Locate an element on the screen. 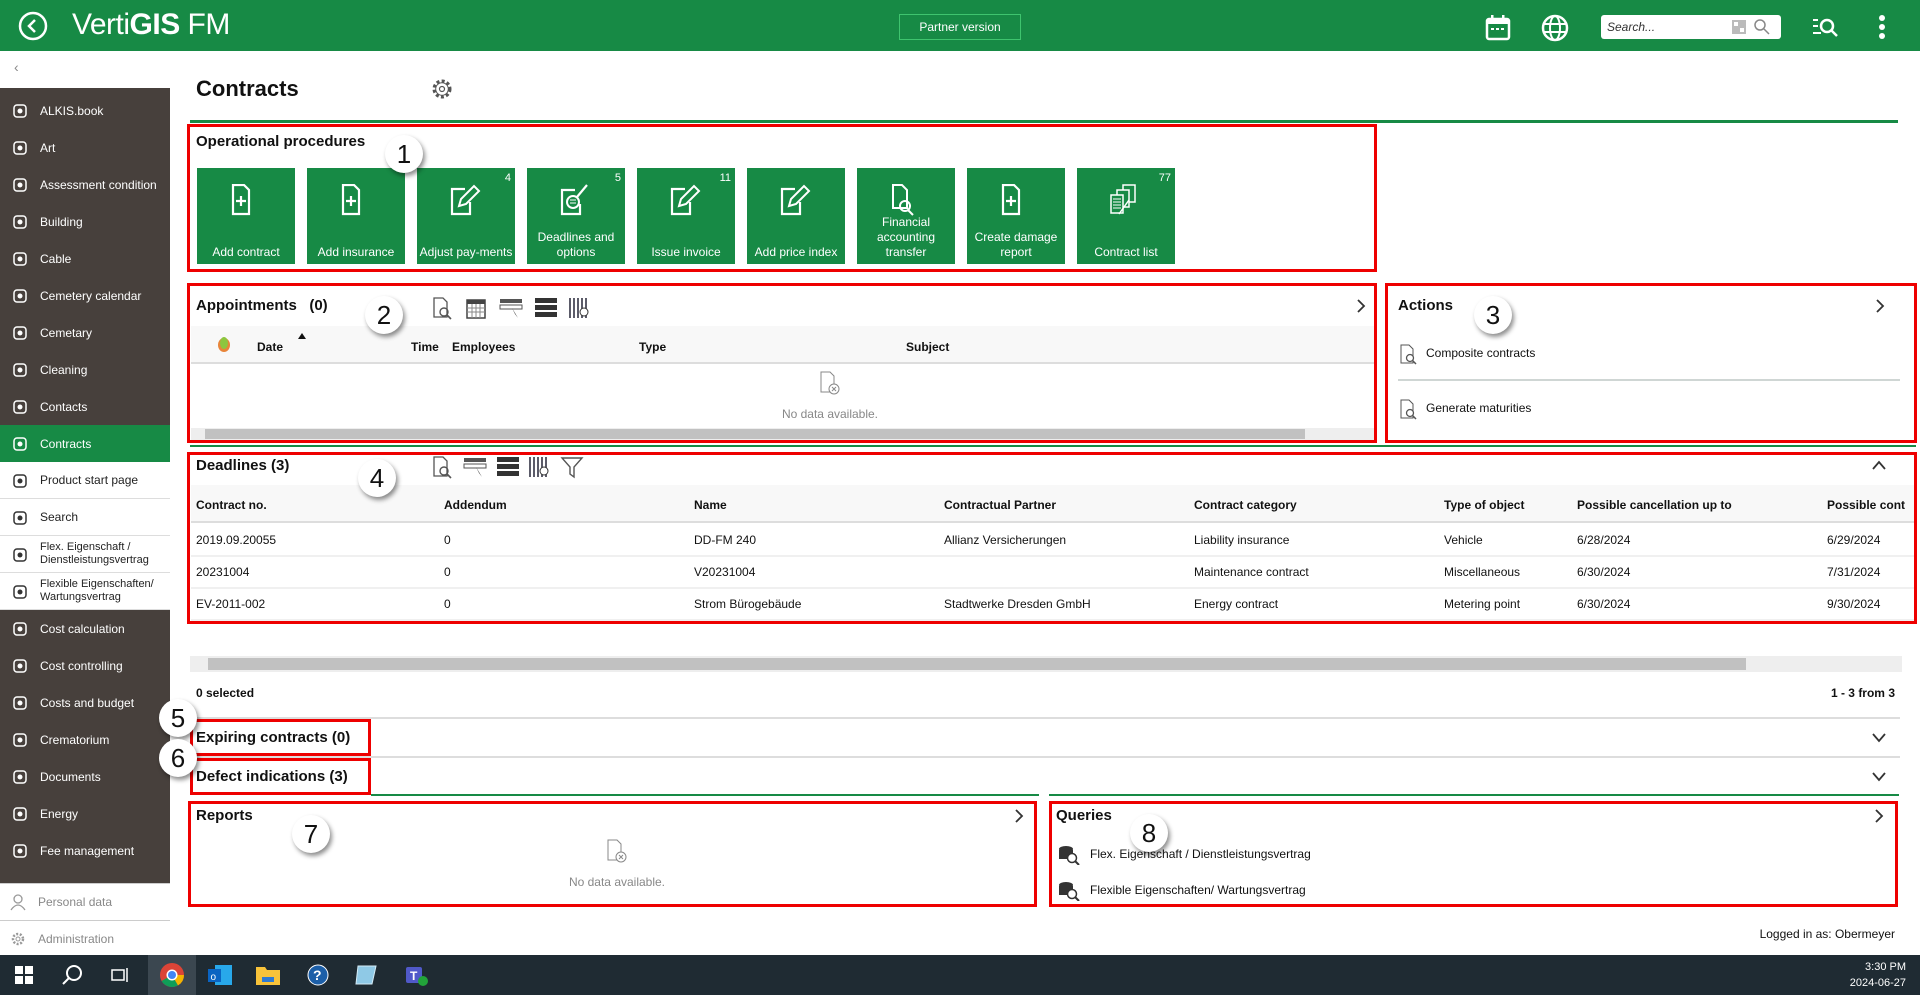 Image resolution: width=1920 pixels, height=995 pixels. sidebar-item-art: Art is located at coordinates (85, 147).